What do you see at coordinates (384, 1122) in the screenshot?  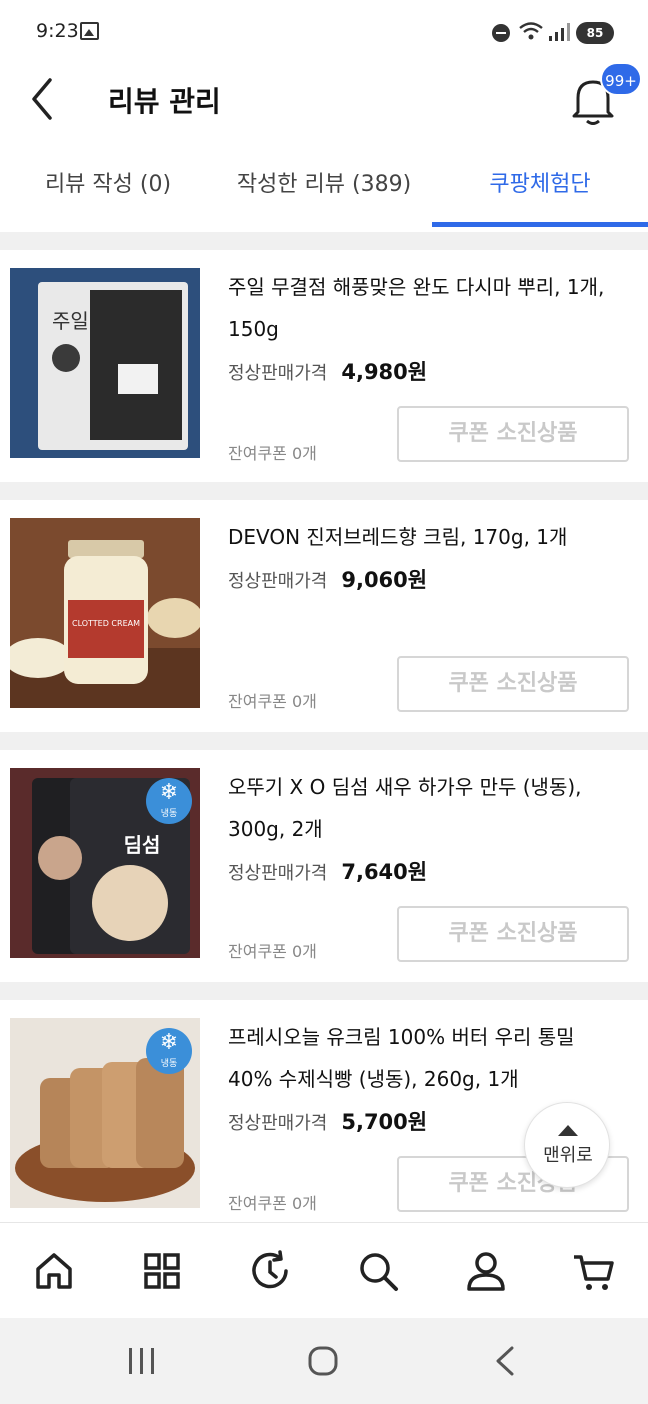 I see `product-price: 5,700원` at bounding box center [384, 1122].